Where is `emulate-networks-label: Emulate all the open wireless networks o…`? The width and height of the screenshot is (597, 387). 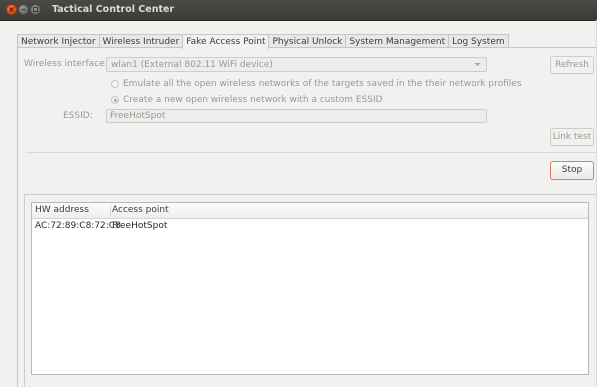
emulate-networks-label: Emulate all the open wireless networks o… is located at coordinates (322, 84).